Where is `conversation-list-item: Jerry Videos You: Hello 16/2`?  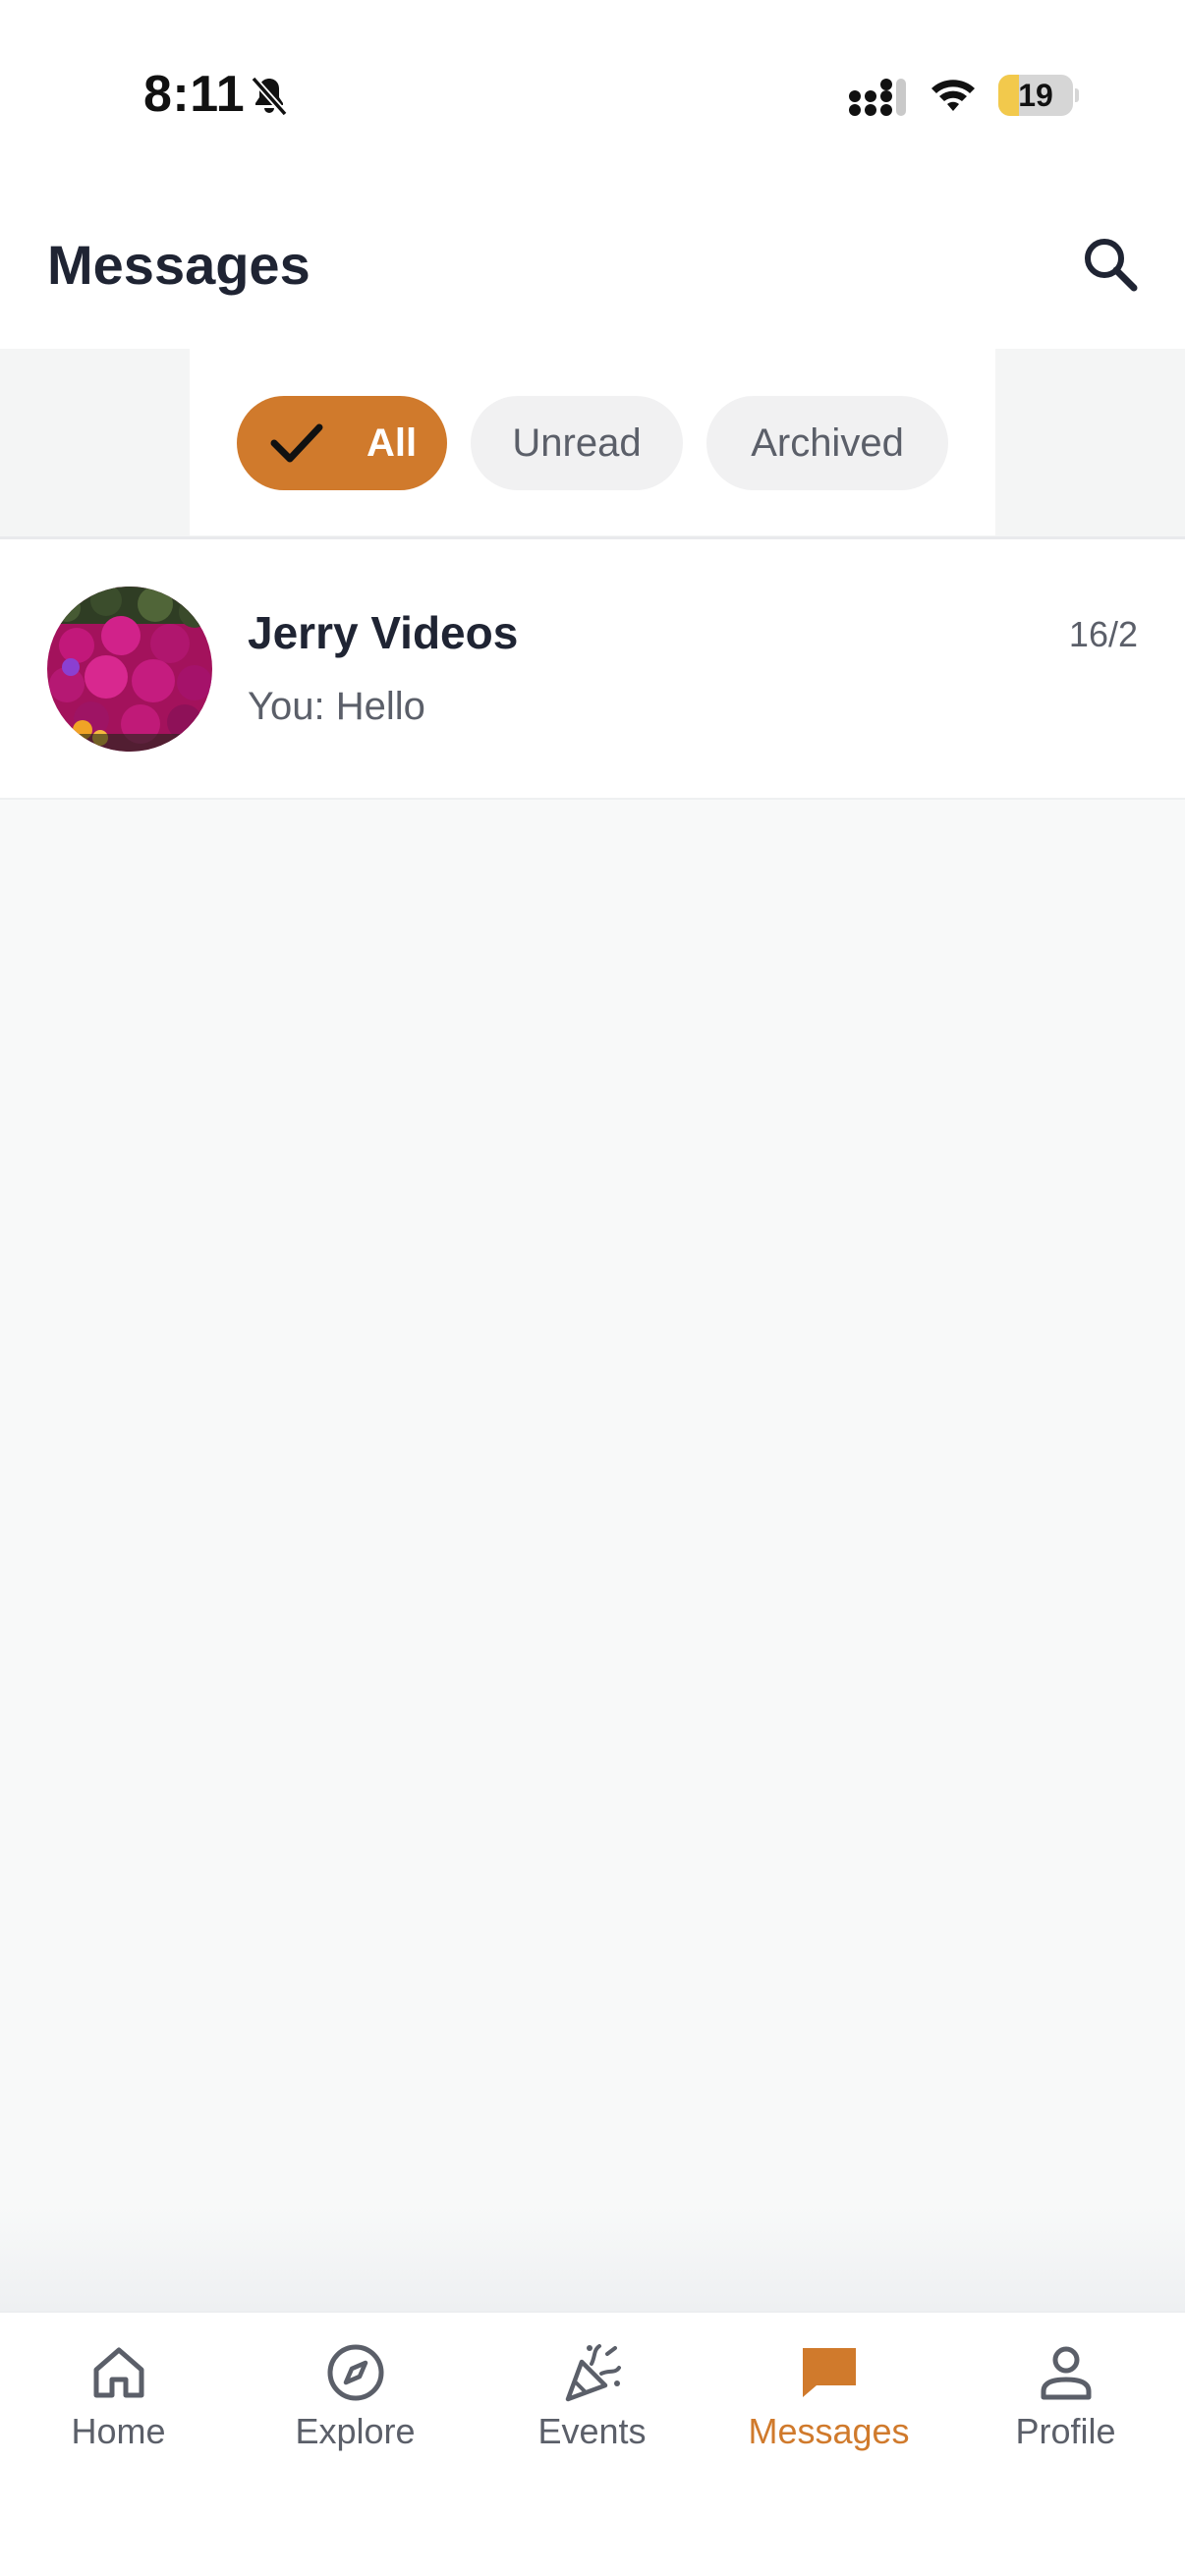
conversation-list-item: Jerry Videos You: Hello 16/2 is located at coordinates (592, 669).